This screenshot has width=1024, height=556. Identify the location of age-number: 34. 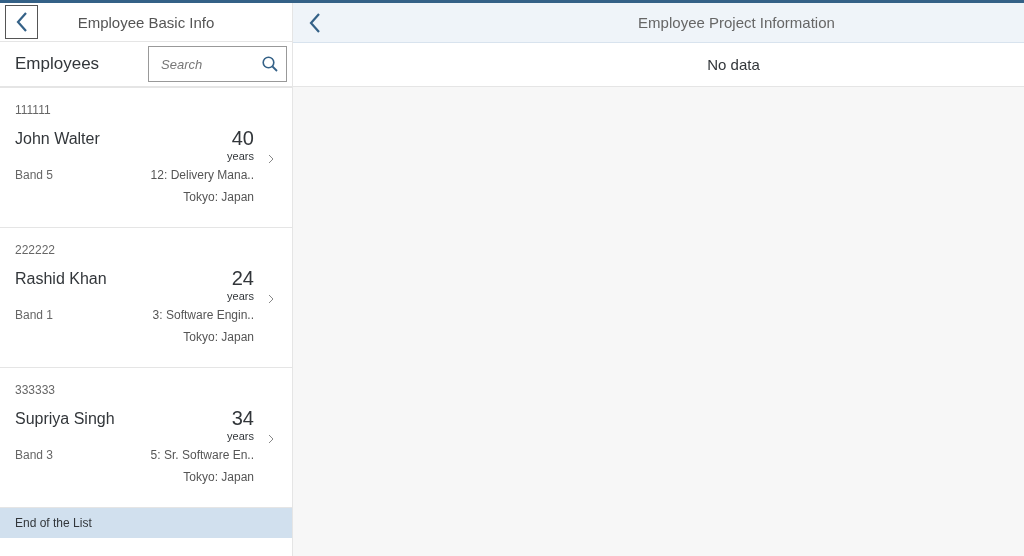
(242, 418).